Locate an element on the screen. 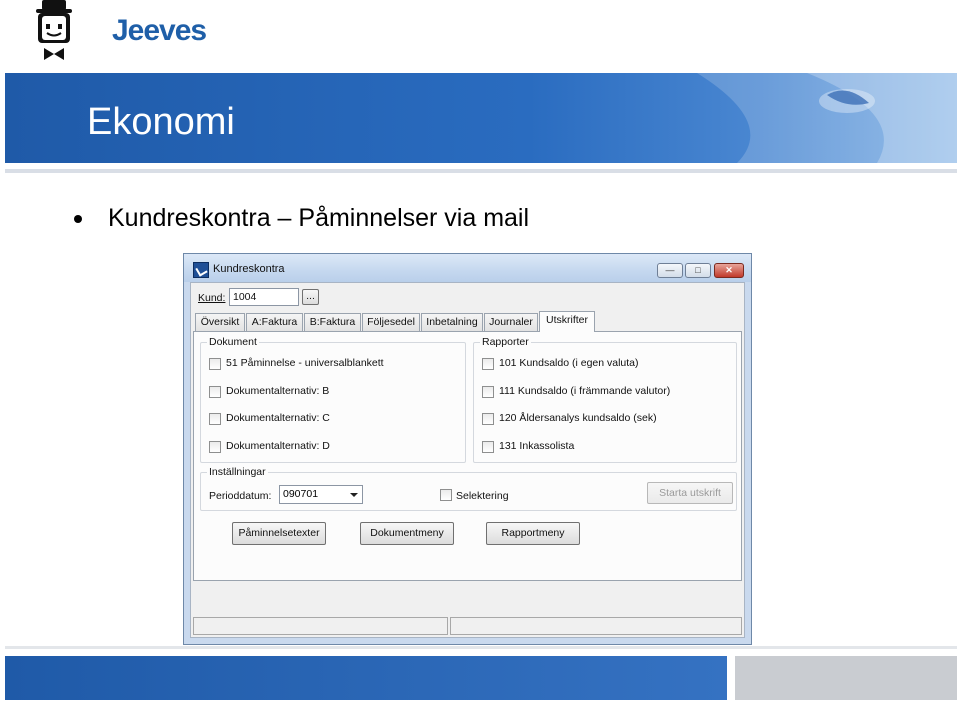 Image resolution: width=960 pixels, height=701 pixels. dokument-label-1: 51 Påminnelse - universalblankett is located at coordinates (305, 363).